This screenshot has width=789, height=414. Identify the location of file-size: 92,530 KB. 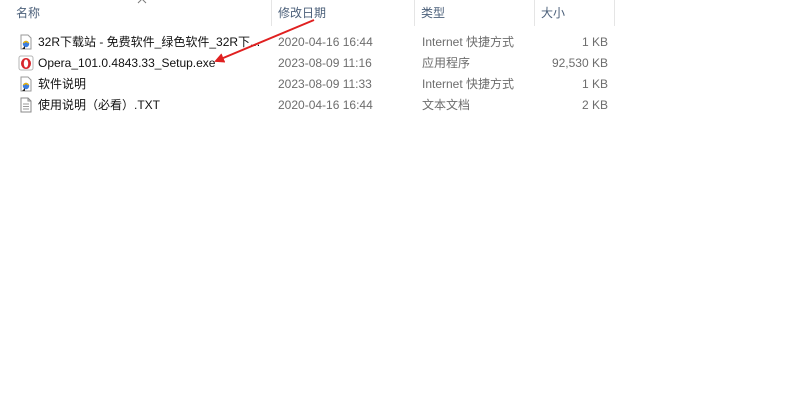
(579, 63).